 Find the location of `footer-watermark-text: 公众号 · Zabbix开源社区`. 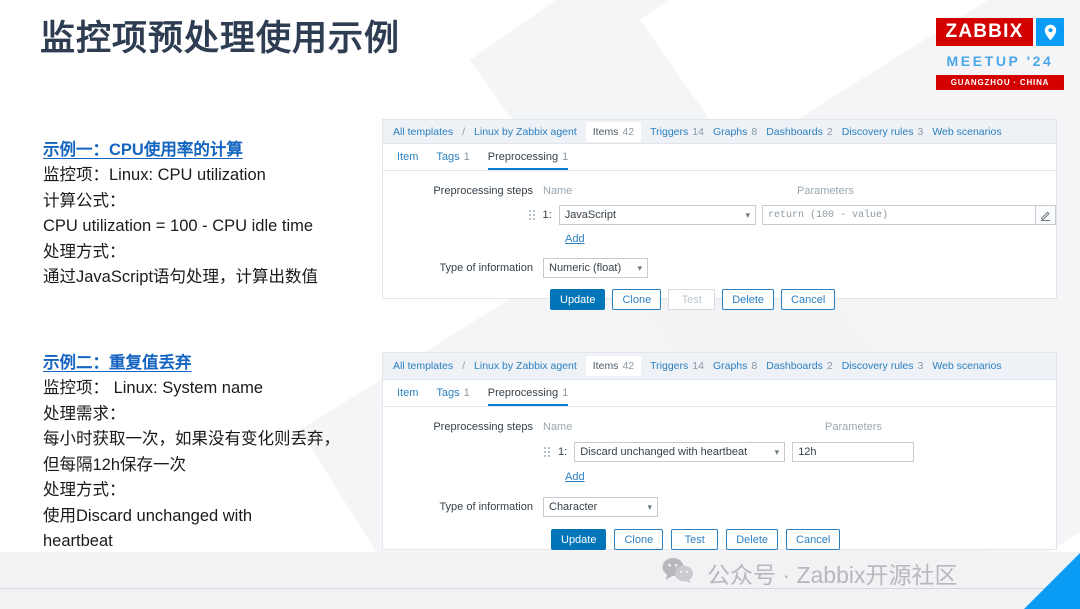

footer-watermark-text: 公众号 · Zabbix开源社区 is located at coordinates (832, 575).